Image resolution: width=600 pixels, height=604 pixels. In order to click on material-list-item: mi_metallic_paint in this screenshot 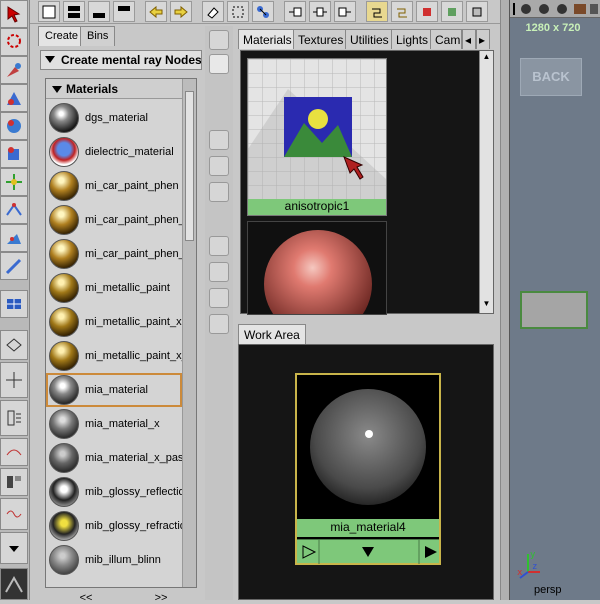, I will do `click(114, 288)`.